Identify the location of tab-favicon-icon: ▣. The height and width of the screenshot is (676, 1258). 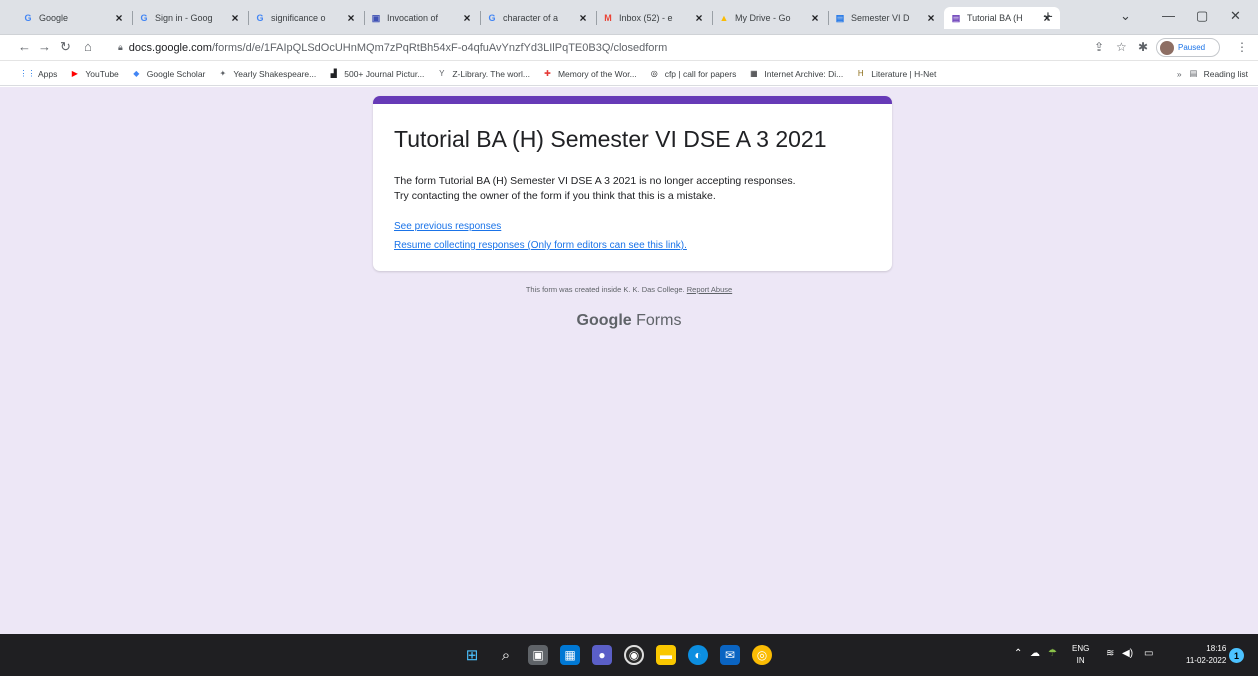
(376, 17).